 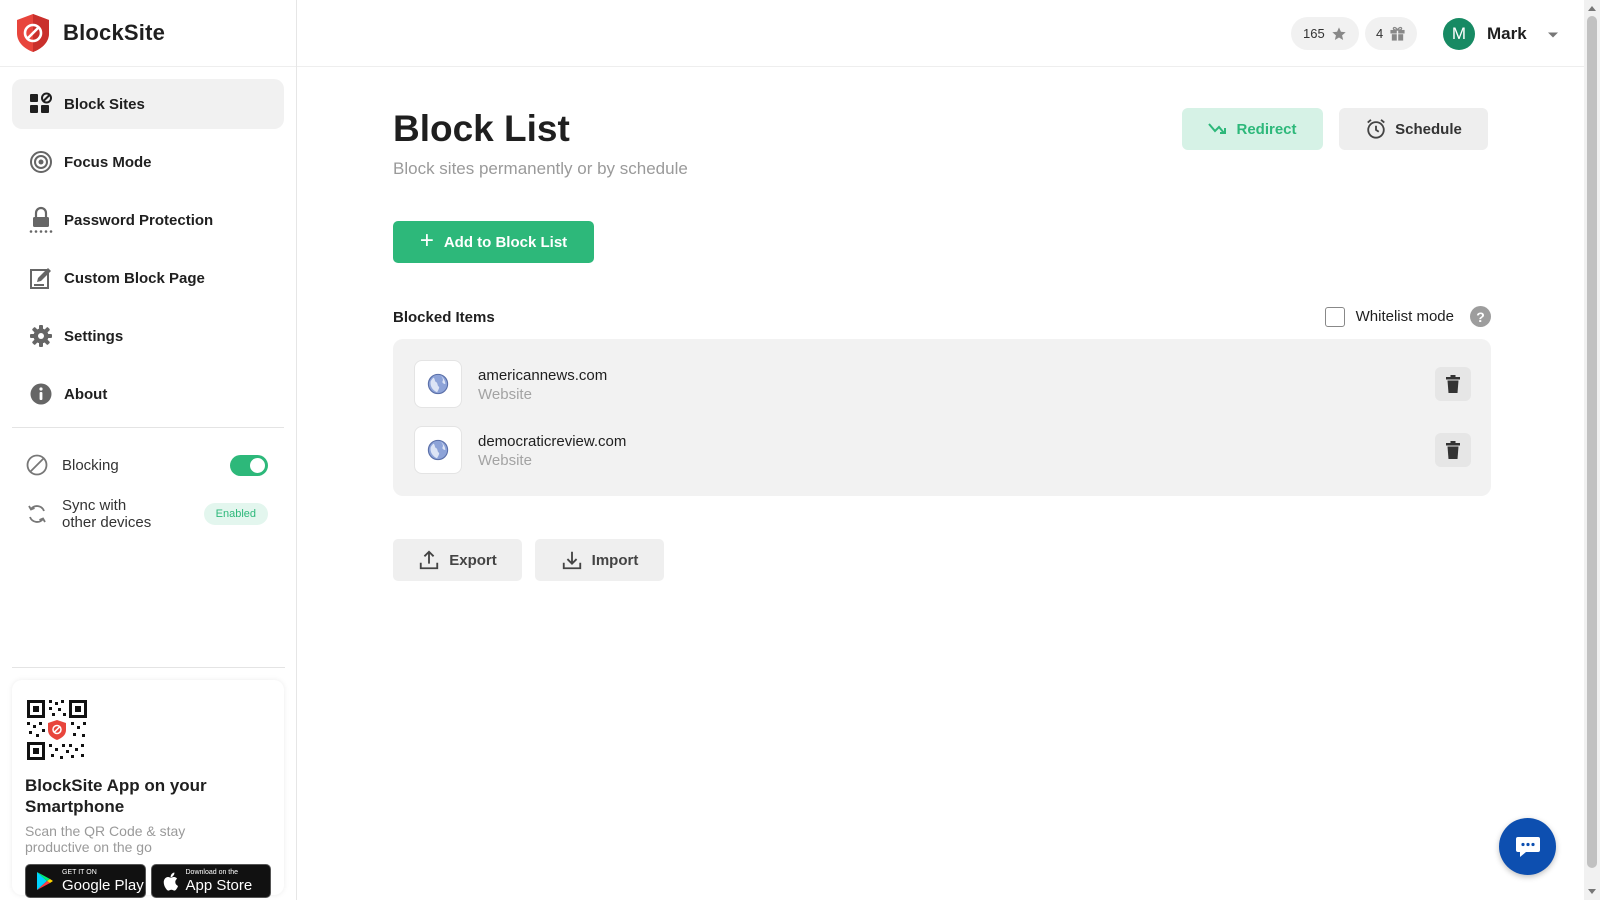 What do you see at coordinates (33, 33) in the screenshot?
I see `blocksite-logo-icon` at bounding box center [33, 33].